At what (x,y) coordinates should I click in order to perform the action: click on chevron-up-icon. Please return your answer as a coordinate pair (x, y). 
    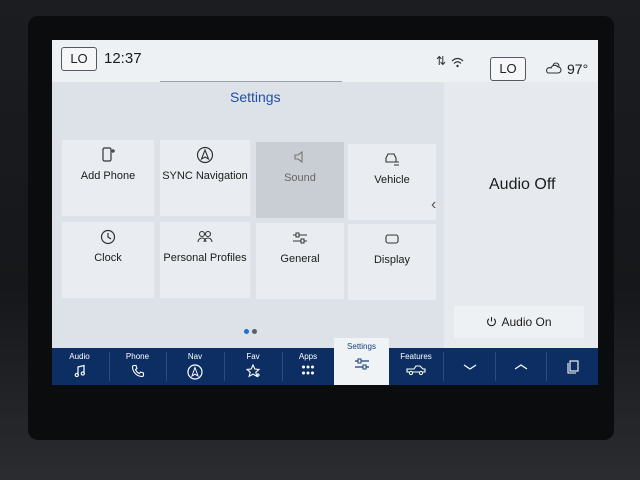
    Looking at the image, I should click on (521, 367).